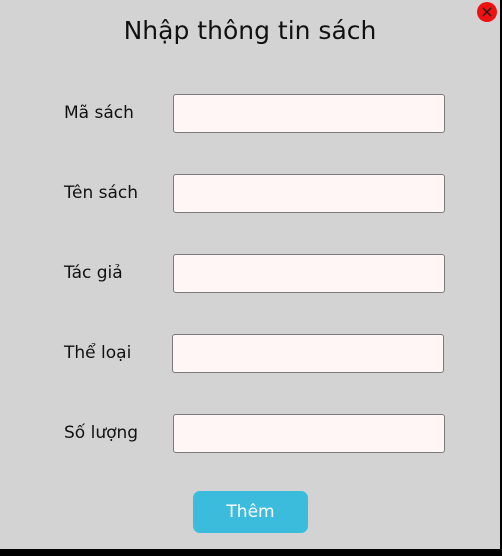 Image resolution: width=502 pixels, height=556 pixels. Describe the element at coordinates (309, 433) in the screenshot. I see `quantity-input` at that location.